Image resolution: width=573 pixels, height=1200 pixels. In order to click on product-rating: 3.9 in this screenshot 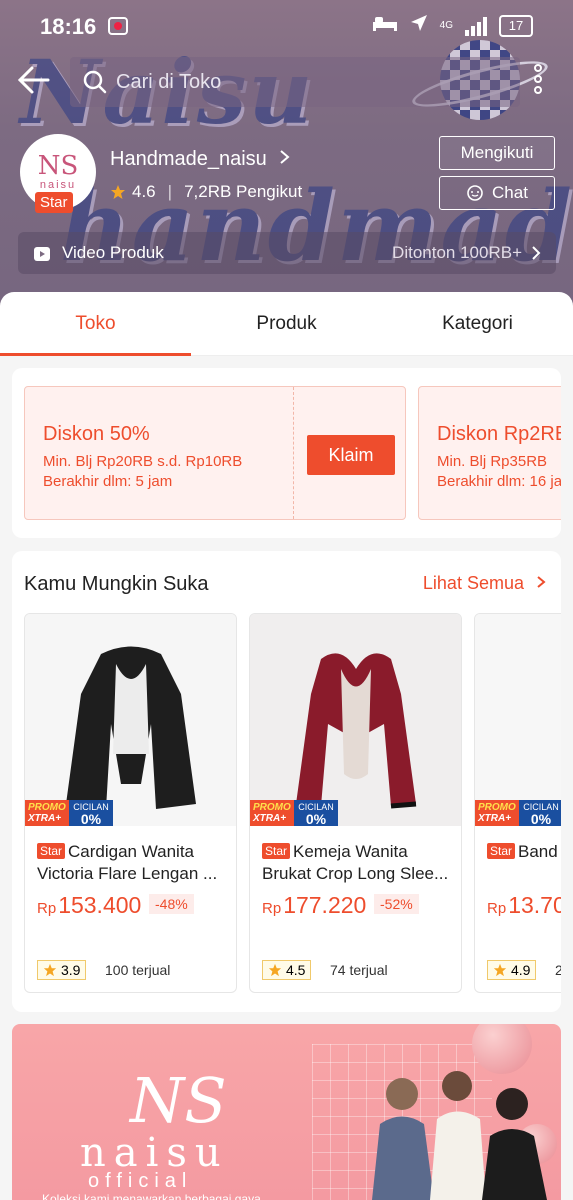, I will do `click(62, 970)`.